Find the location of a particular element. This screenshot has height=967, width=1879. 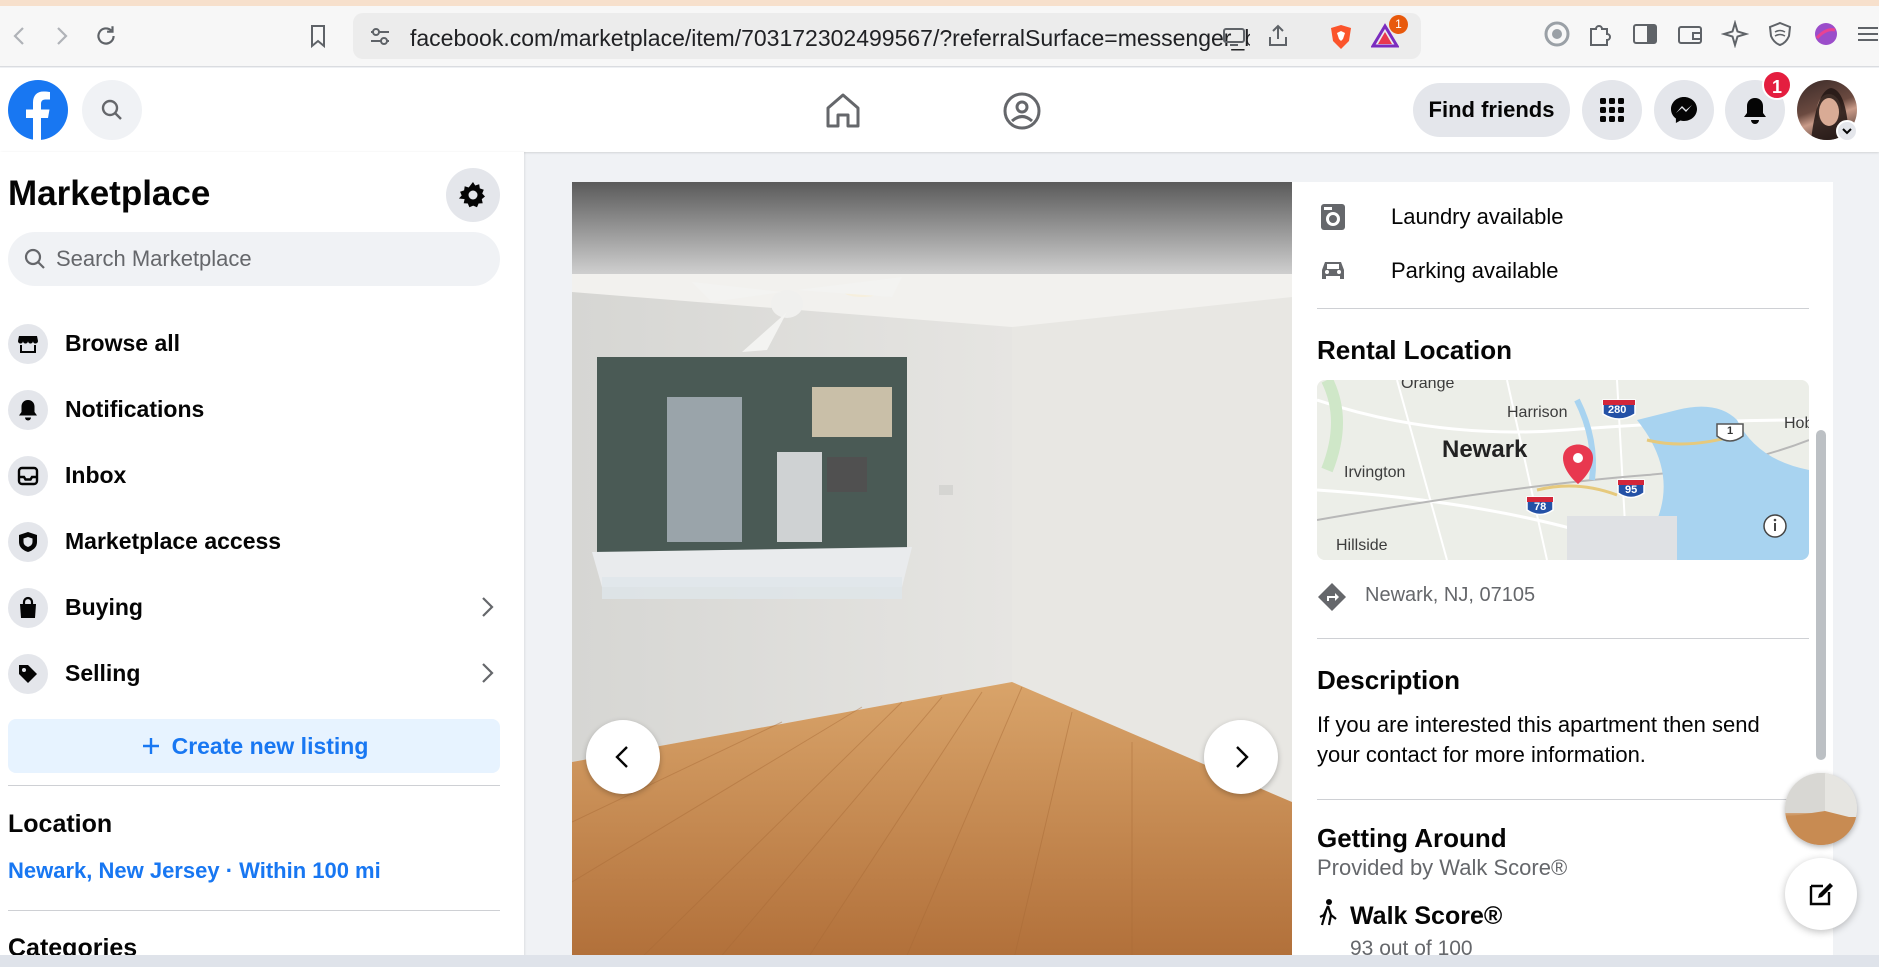

map-label-hillside: Hillside is located at coordinates (1362, 545).